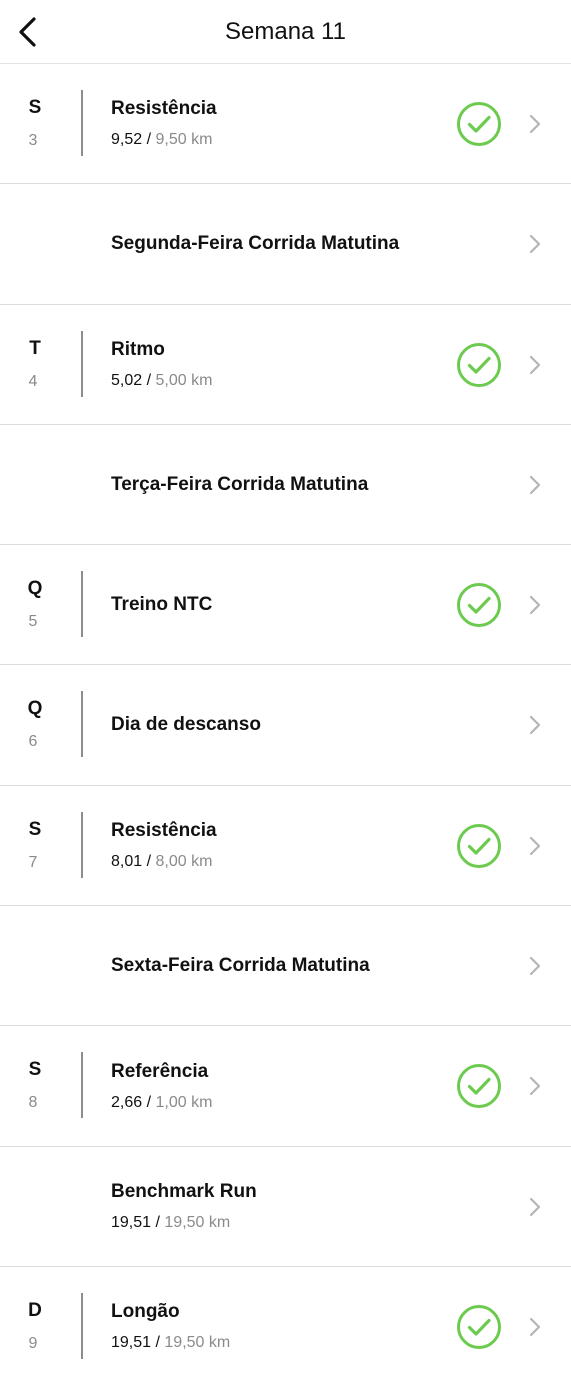  Describe the element at coordinates (240, 965) in the screenshot. I see `workout-name: Sexta-Feira Corrida Matutina` at that location.